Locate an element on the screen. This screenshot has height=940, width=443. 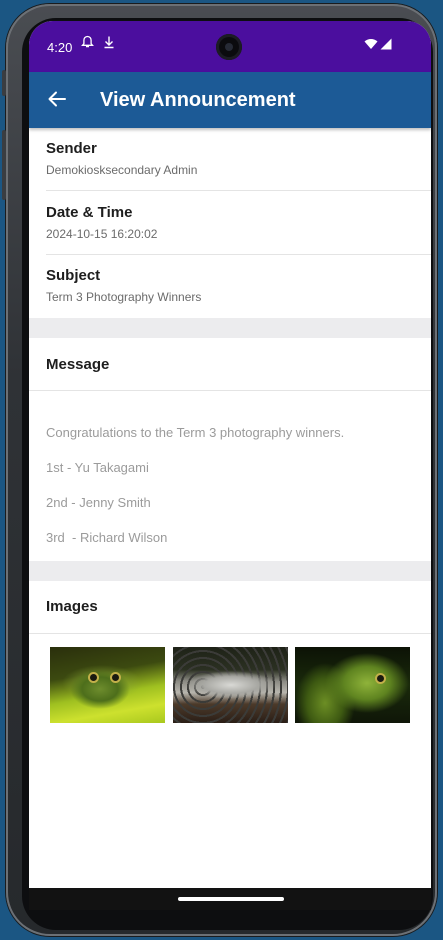
sender-label: Sender is located at coordinates (71, 148).